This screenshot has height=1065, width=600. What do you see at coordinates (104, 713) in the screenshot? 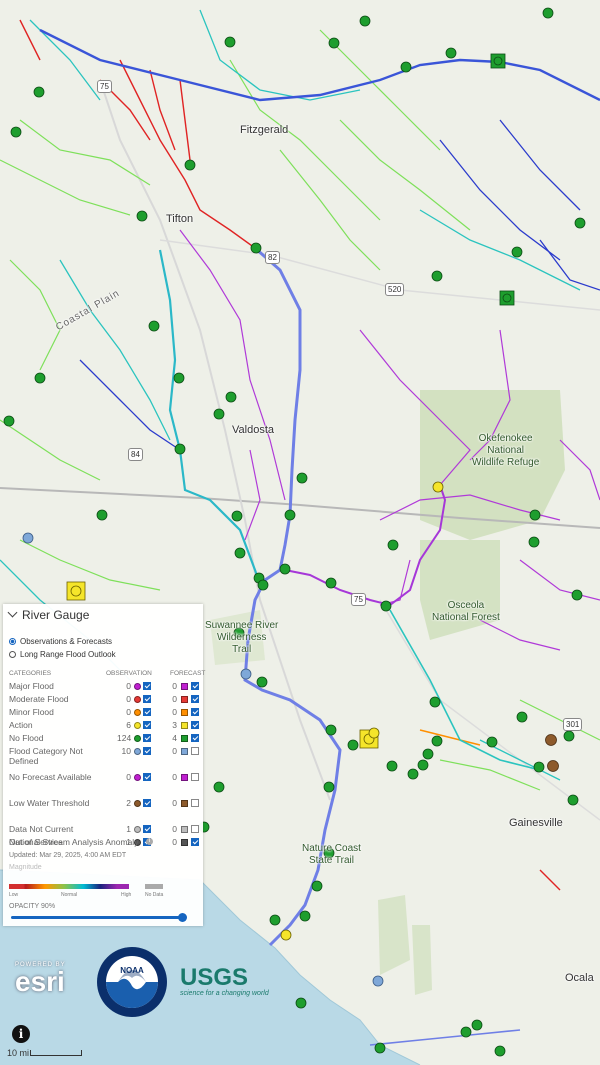
I see `legend-row: Minor Flood 0 0` at bounding box center [104, 713].